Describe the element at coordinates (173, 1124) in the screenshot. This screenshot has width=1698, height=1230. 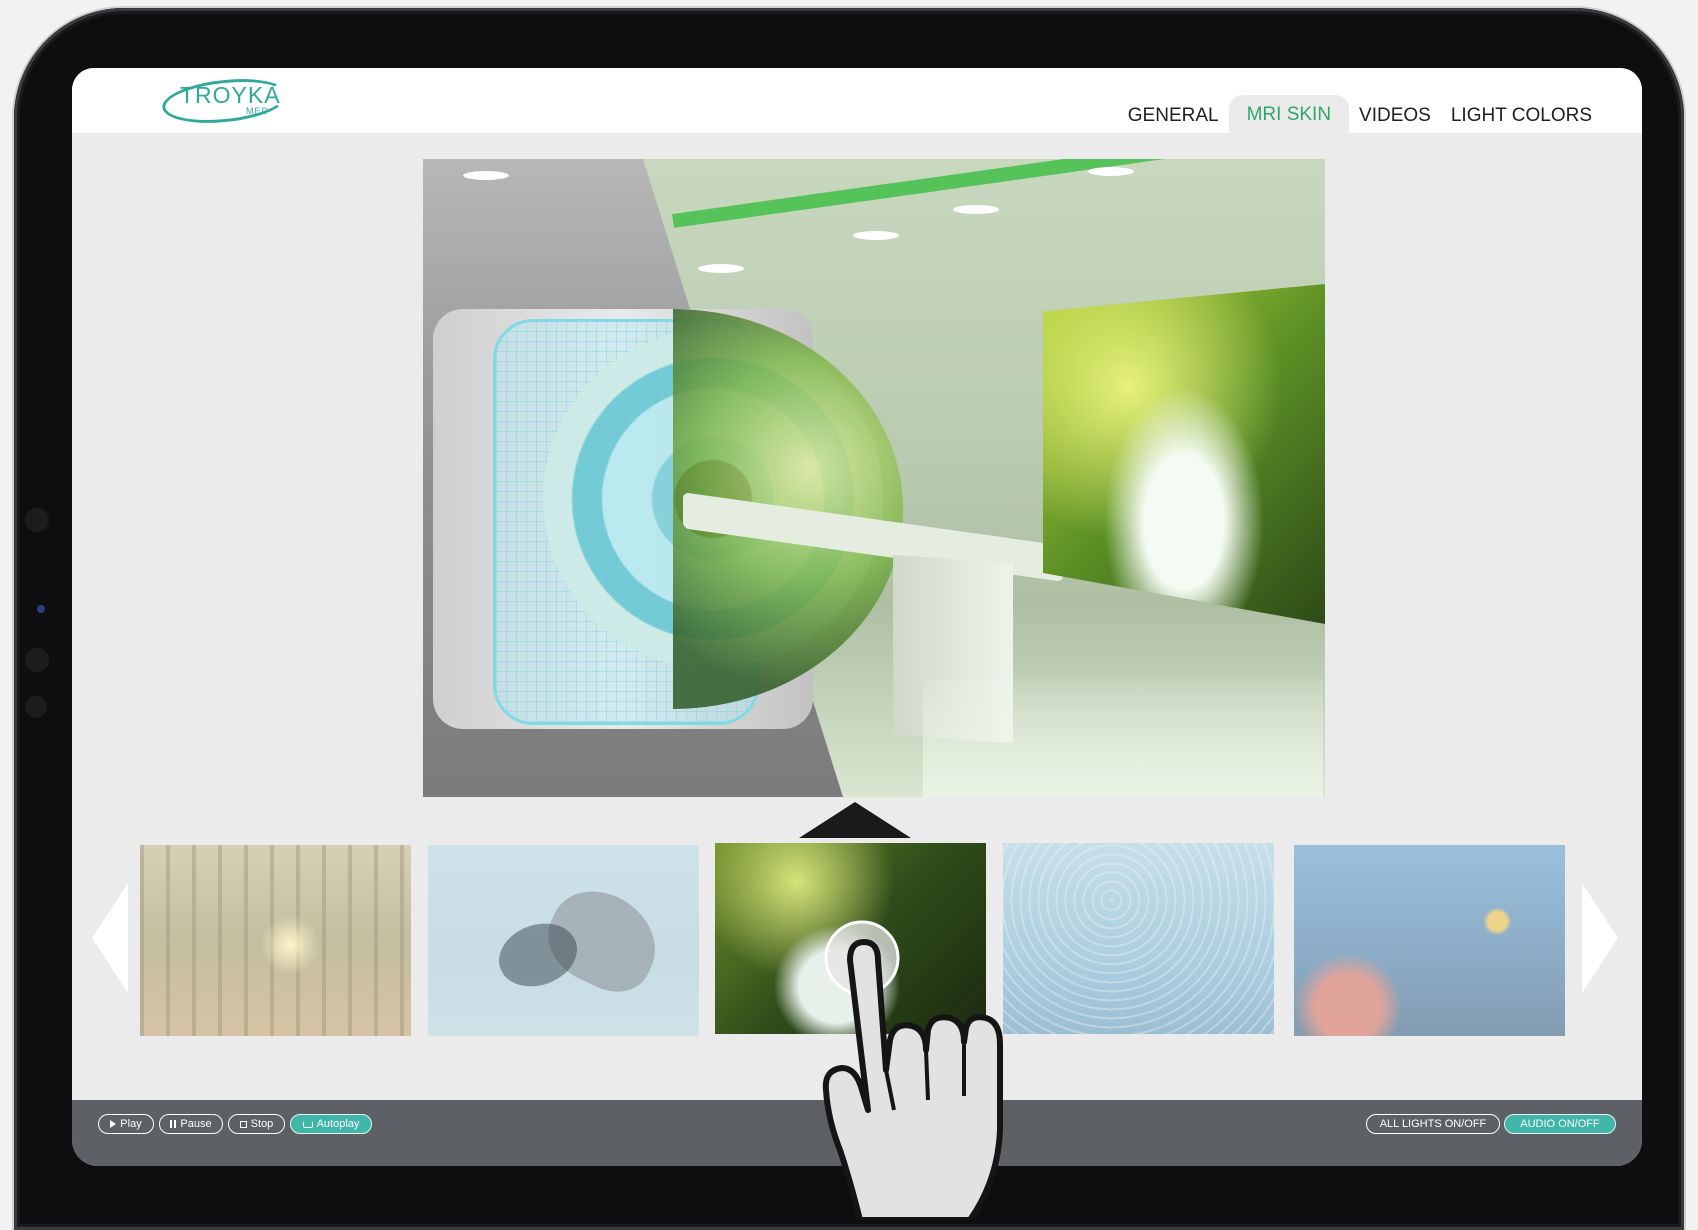
I see `pause-icon` at that location.